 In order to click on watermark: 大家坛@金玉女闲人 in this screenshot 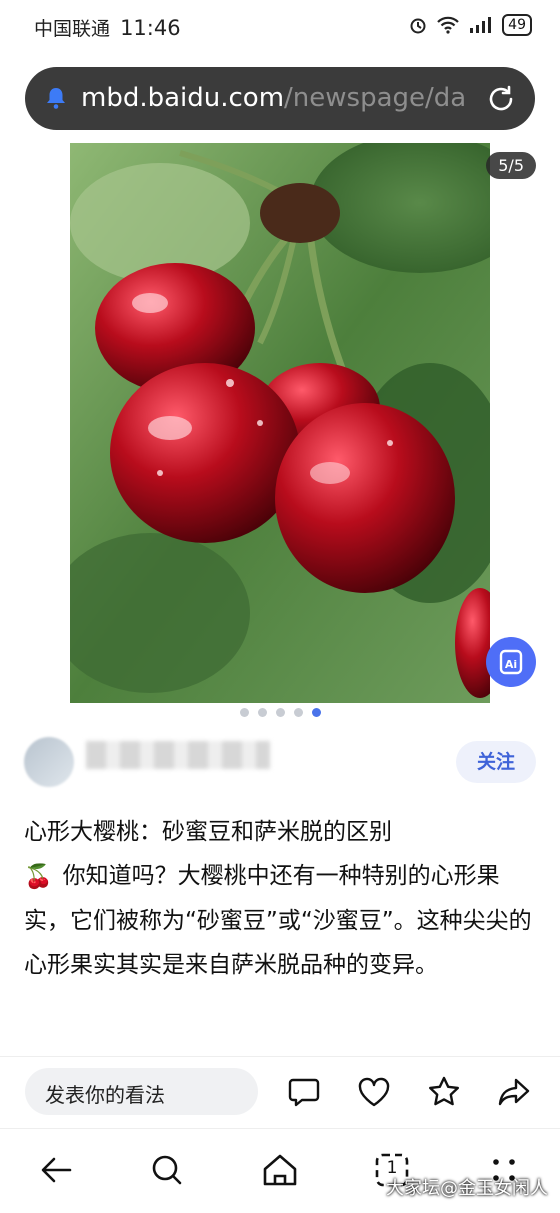, I will do `click(467, 1188)`.